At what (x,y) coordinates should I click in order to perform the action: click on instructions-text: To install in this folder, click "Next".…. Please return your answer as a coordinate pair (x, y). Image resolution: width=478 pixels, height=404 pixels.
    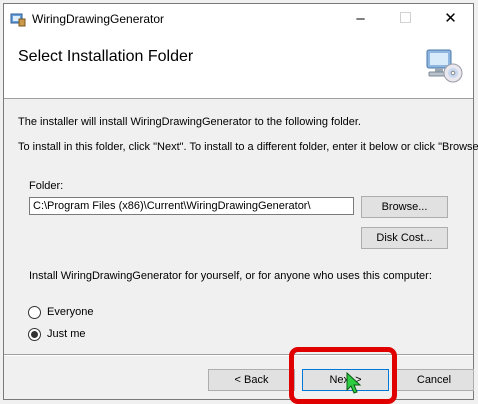
    Looking at the image, I should click on (248, 147).